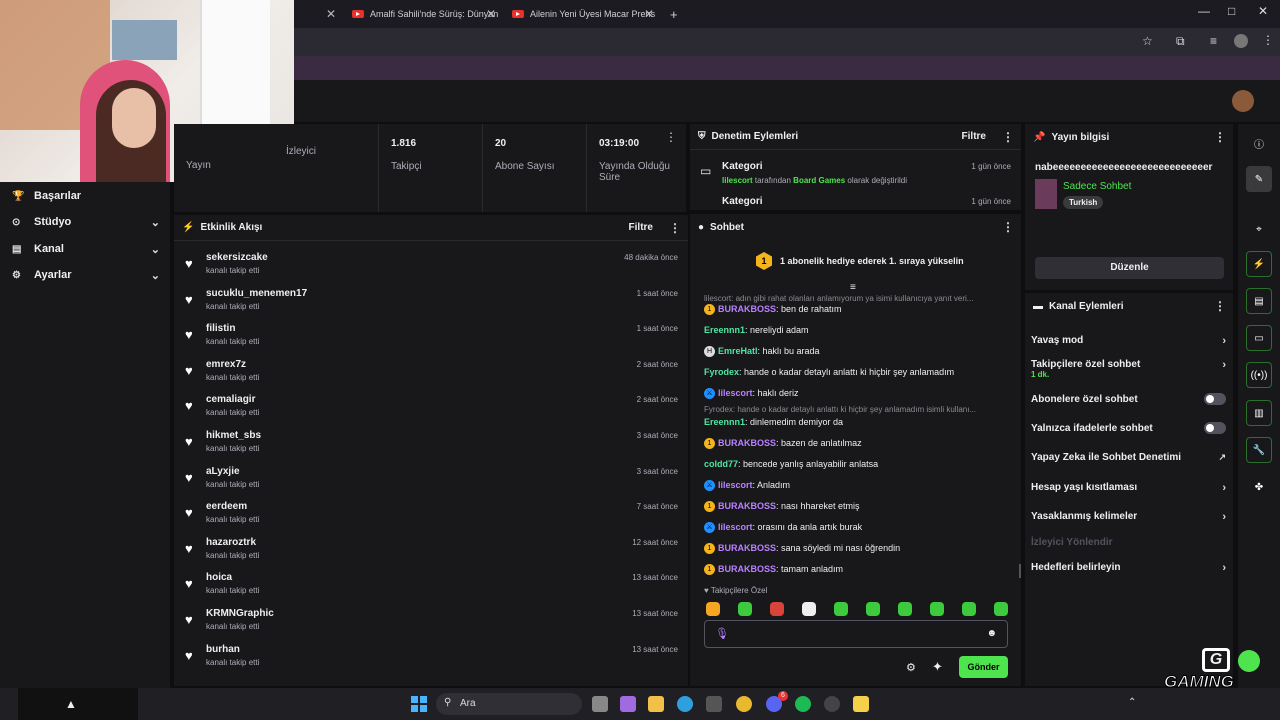 This screenshot has height=720, width=1280. What do you see at coordinates (86, 249) in the screenshot?
I see `sidebar-item-channel: ▤ Kanal ⌄` at bounding box center [86, 249].